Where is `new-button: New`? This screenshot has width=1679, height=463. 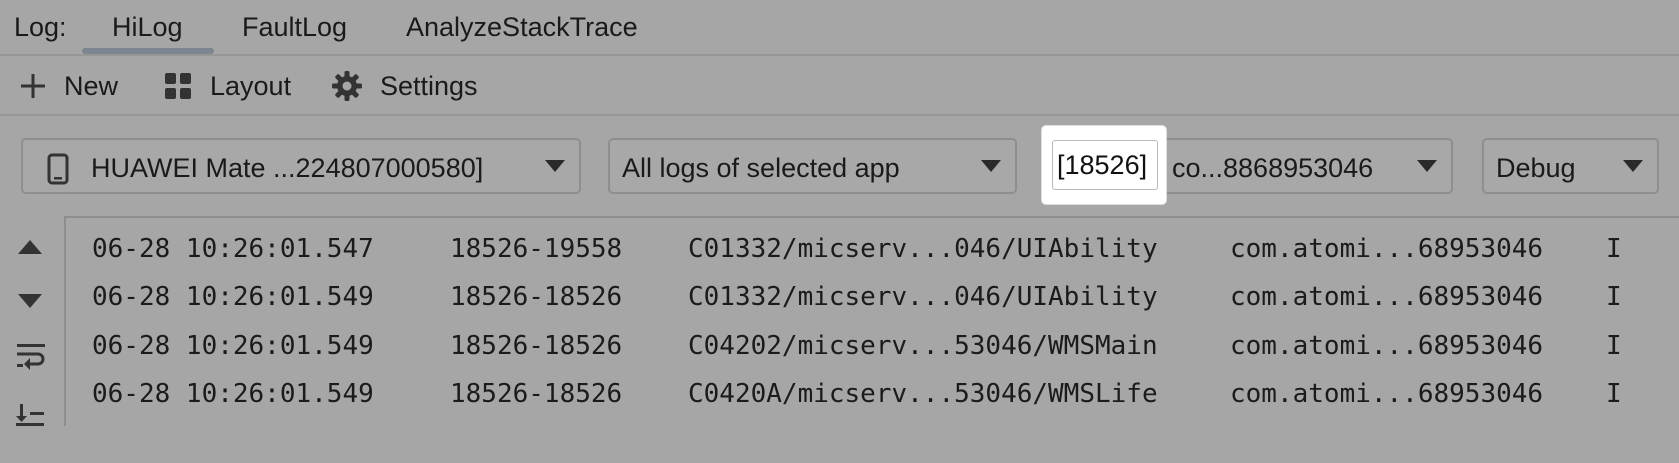 new-button: New is located at coordinates (69, 86).